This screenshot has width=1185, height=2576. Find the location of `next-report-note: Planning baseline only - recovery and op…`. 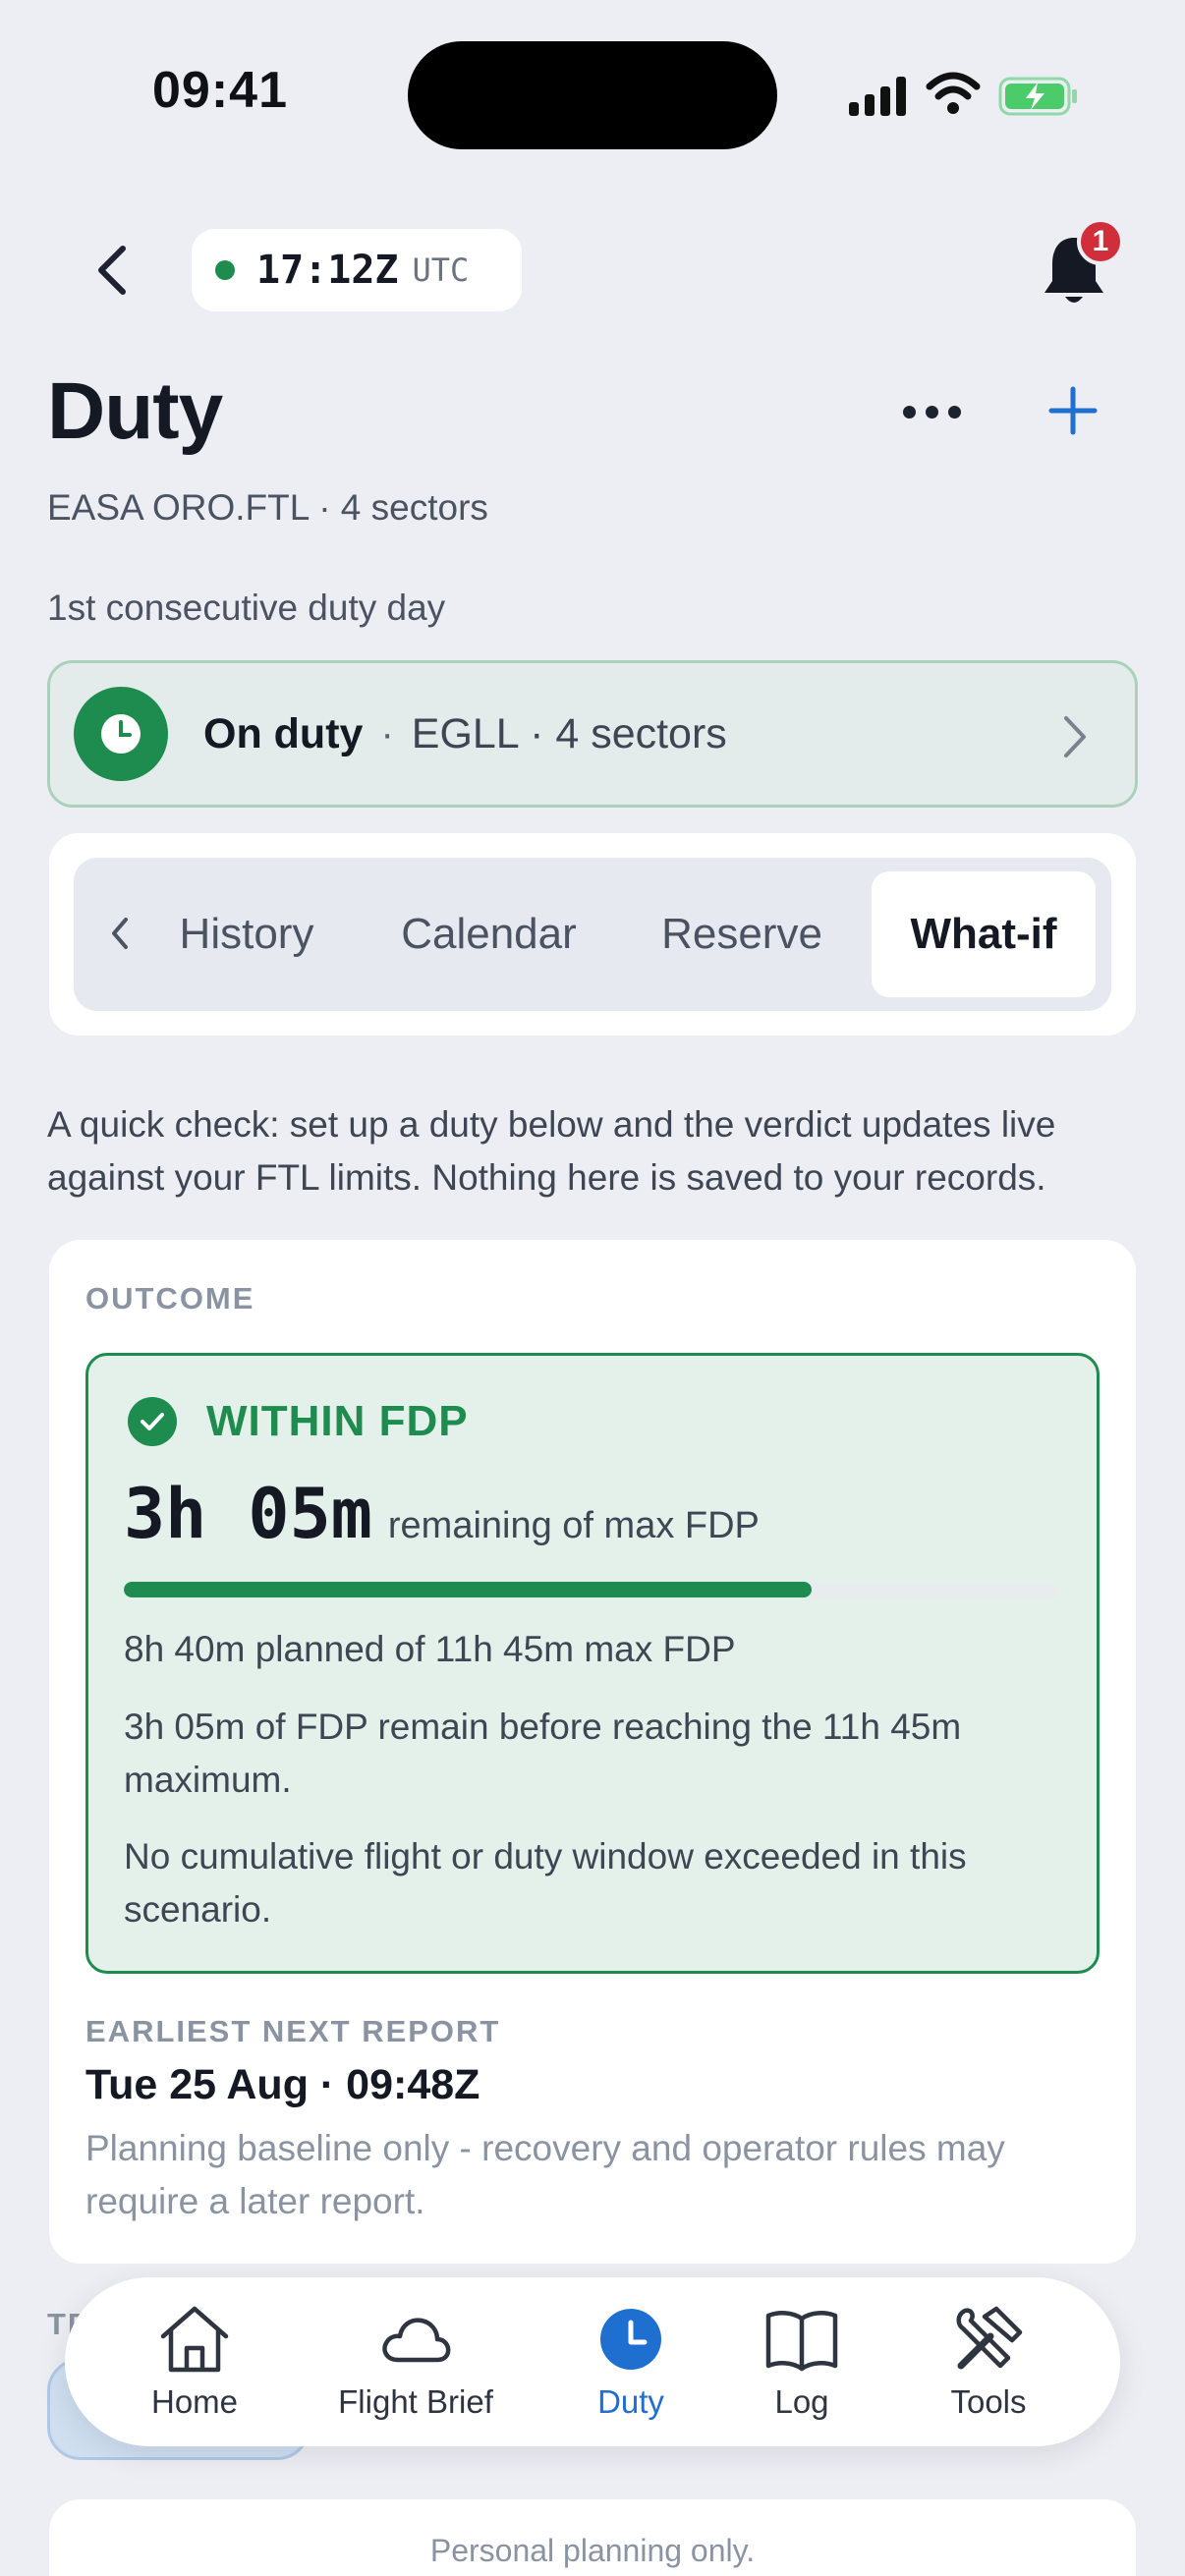

next-report-note: Planning baseline only - recovery and op… is located at coordinates (545, 2174).